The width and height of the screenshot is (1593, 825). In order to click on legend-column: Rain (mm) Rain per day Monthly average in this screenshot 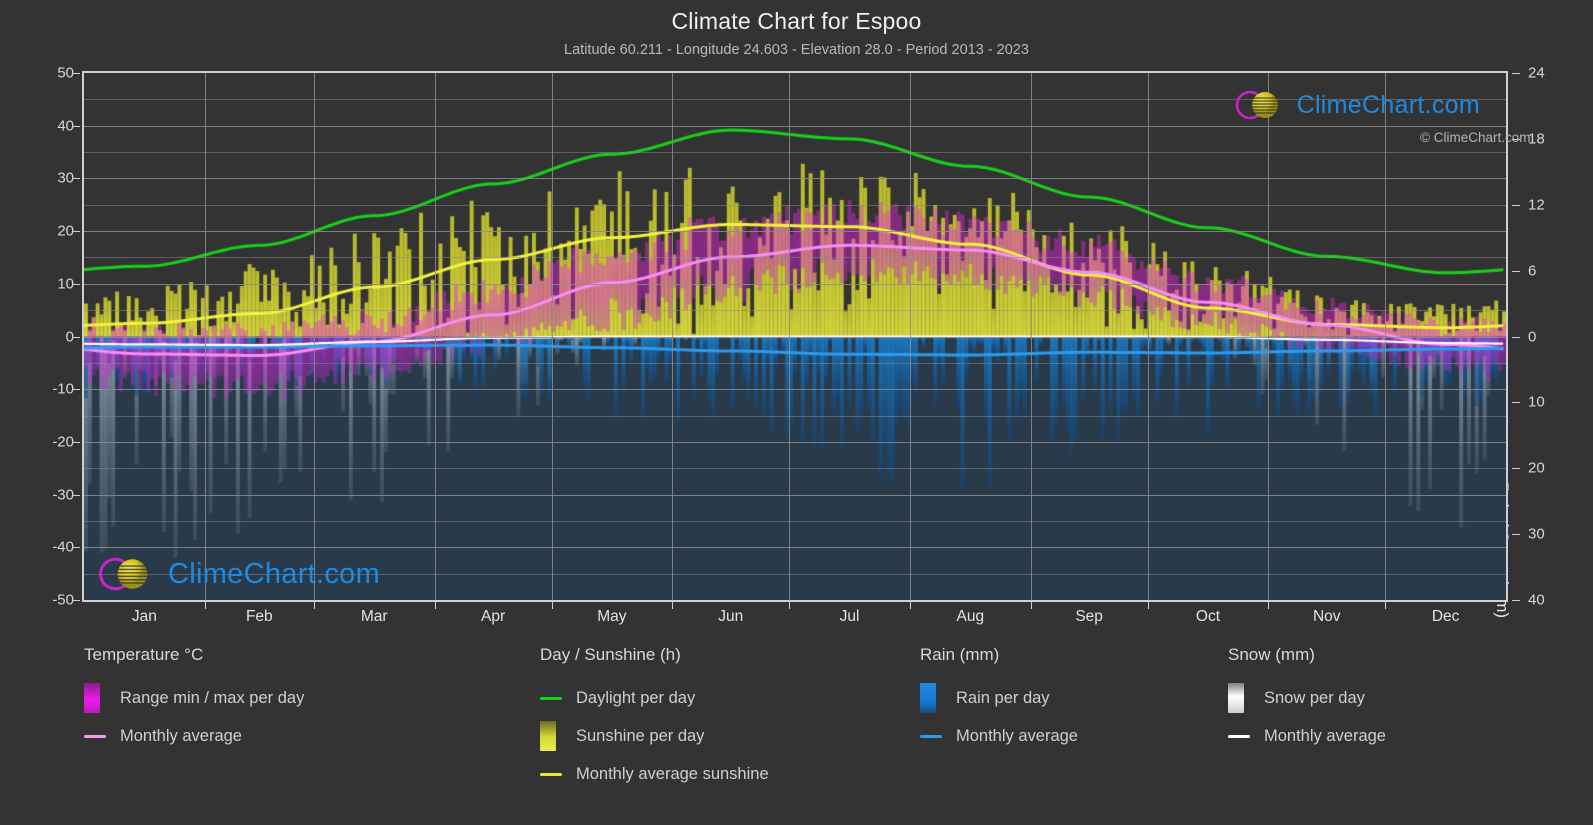, I will do `click(999, 700)`.